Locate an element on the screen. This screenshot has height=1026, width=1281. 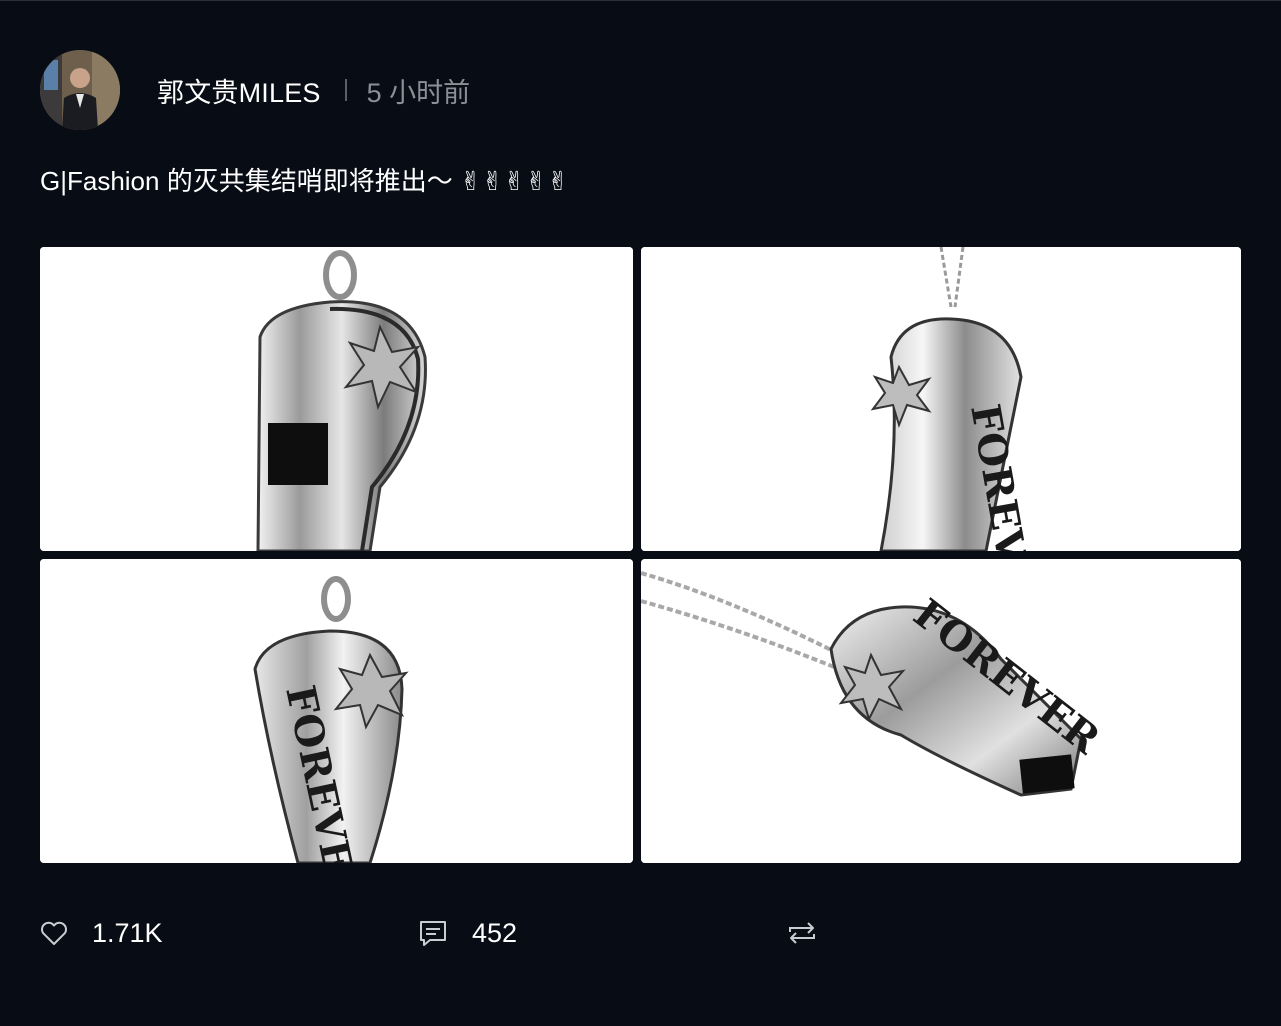
action-bar: 1.71K 452 is located at coordinates (640, 933).